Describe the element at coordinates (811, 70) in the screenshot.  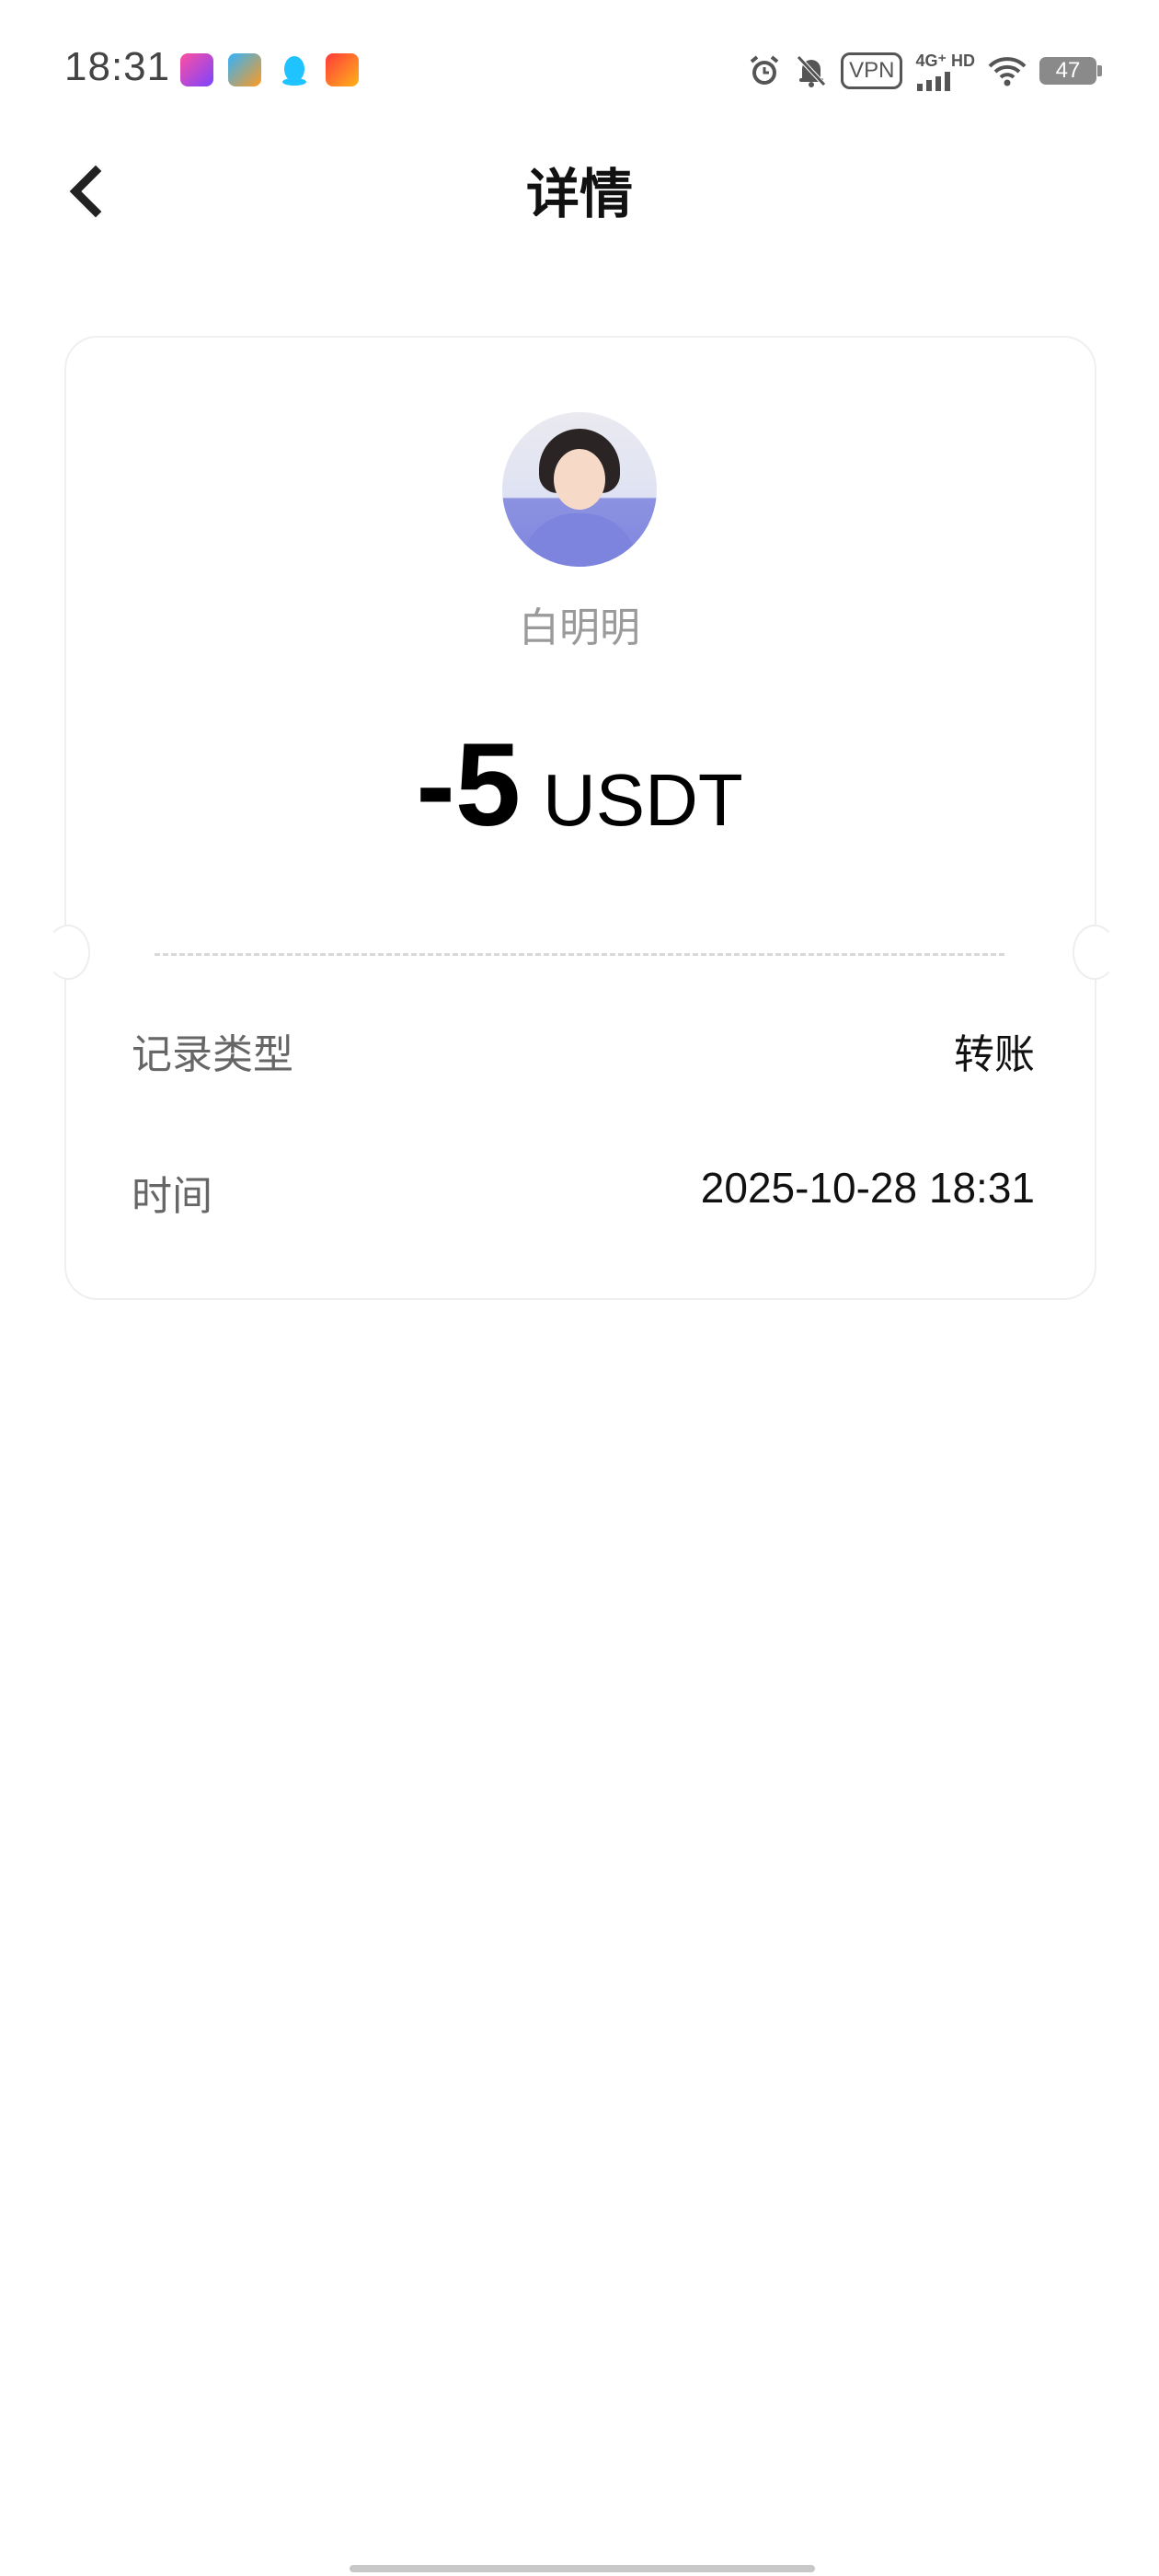
I see `mute-notification-icon` at that location.